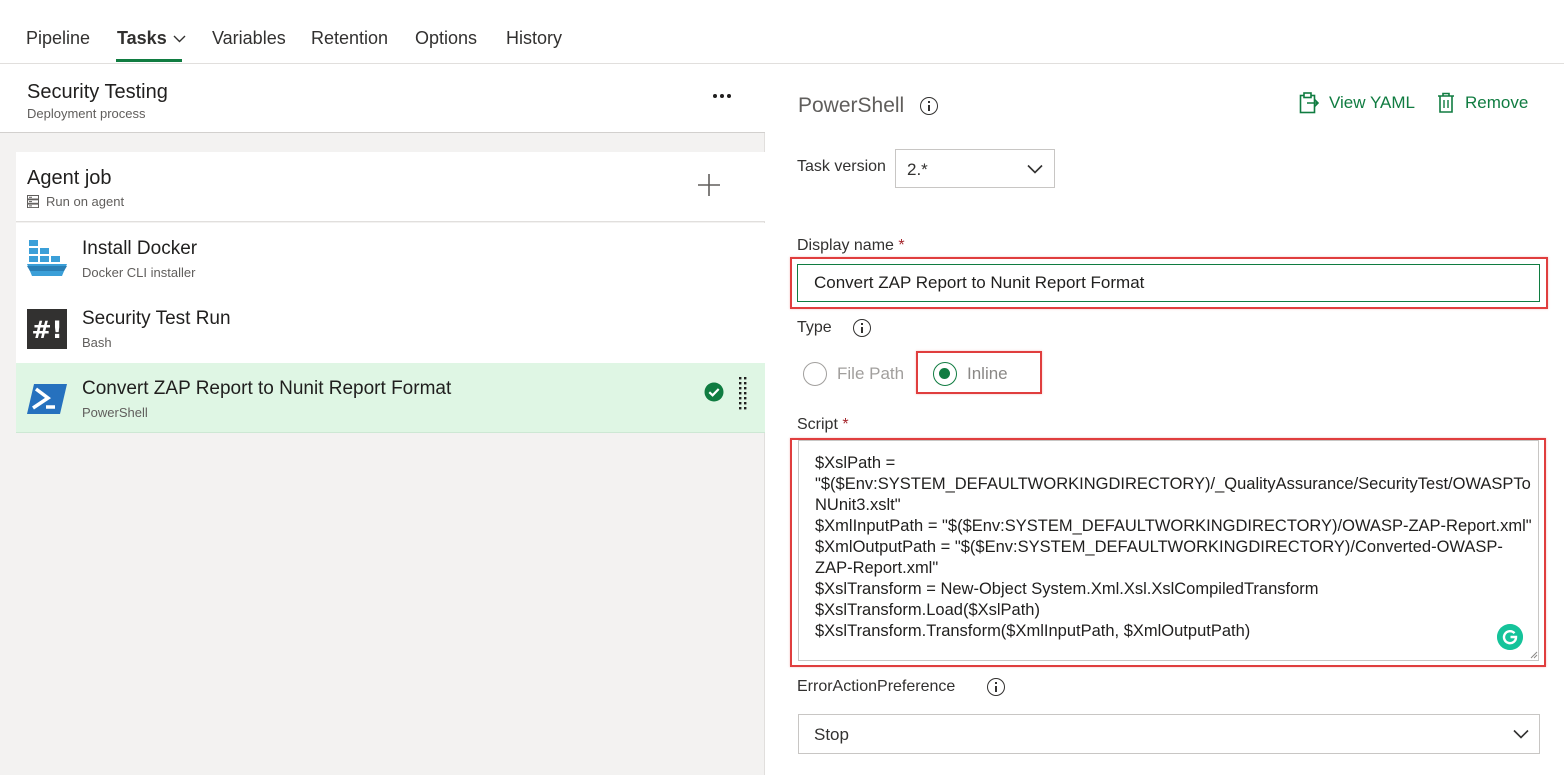  I want to click on radio-inline: Inline, so click(970, 374).